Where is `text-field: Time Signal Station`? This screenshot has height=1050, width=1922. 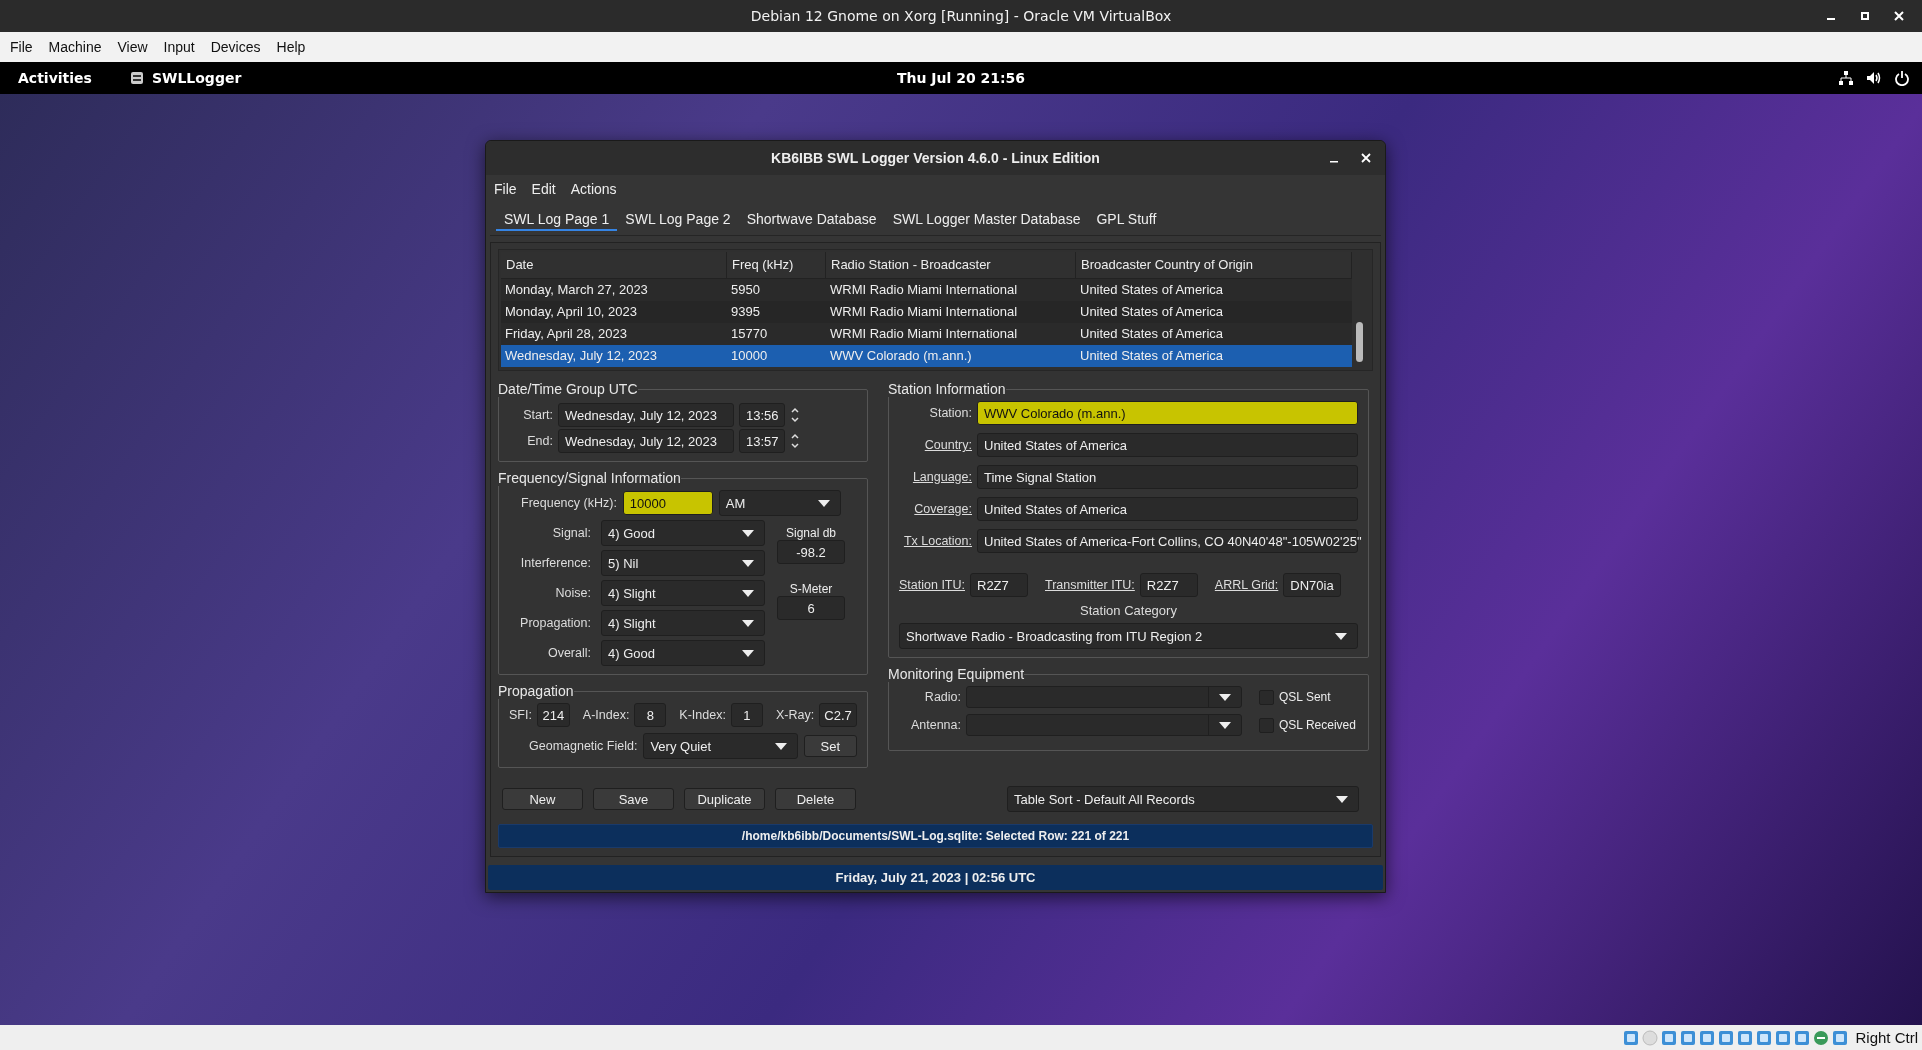
text-field: Time Signal Station is located at coordinates (1167, 477).